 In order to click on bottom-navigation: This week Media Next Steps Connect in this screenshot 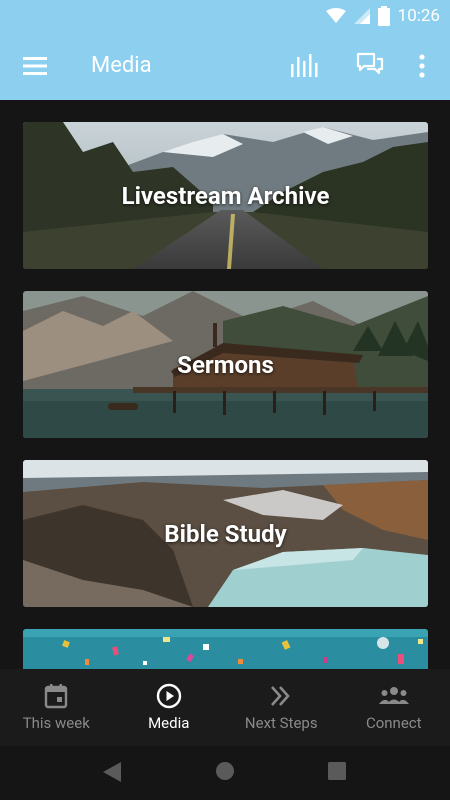, I will do `click(225, 707)`.